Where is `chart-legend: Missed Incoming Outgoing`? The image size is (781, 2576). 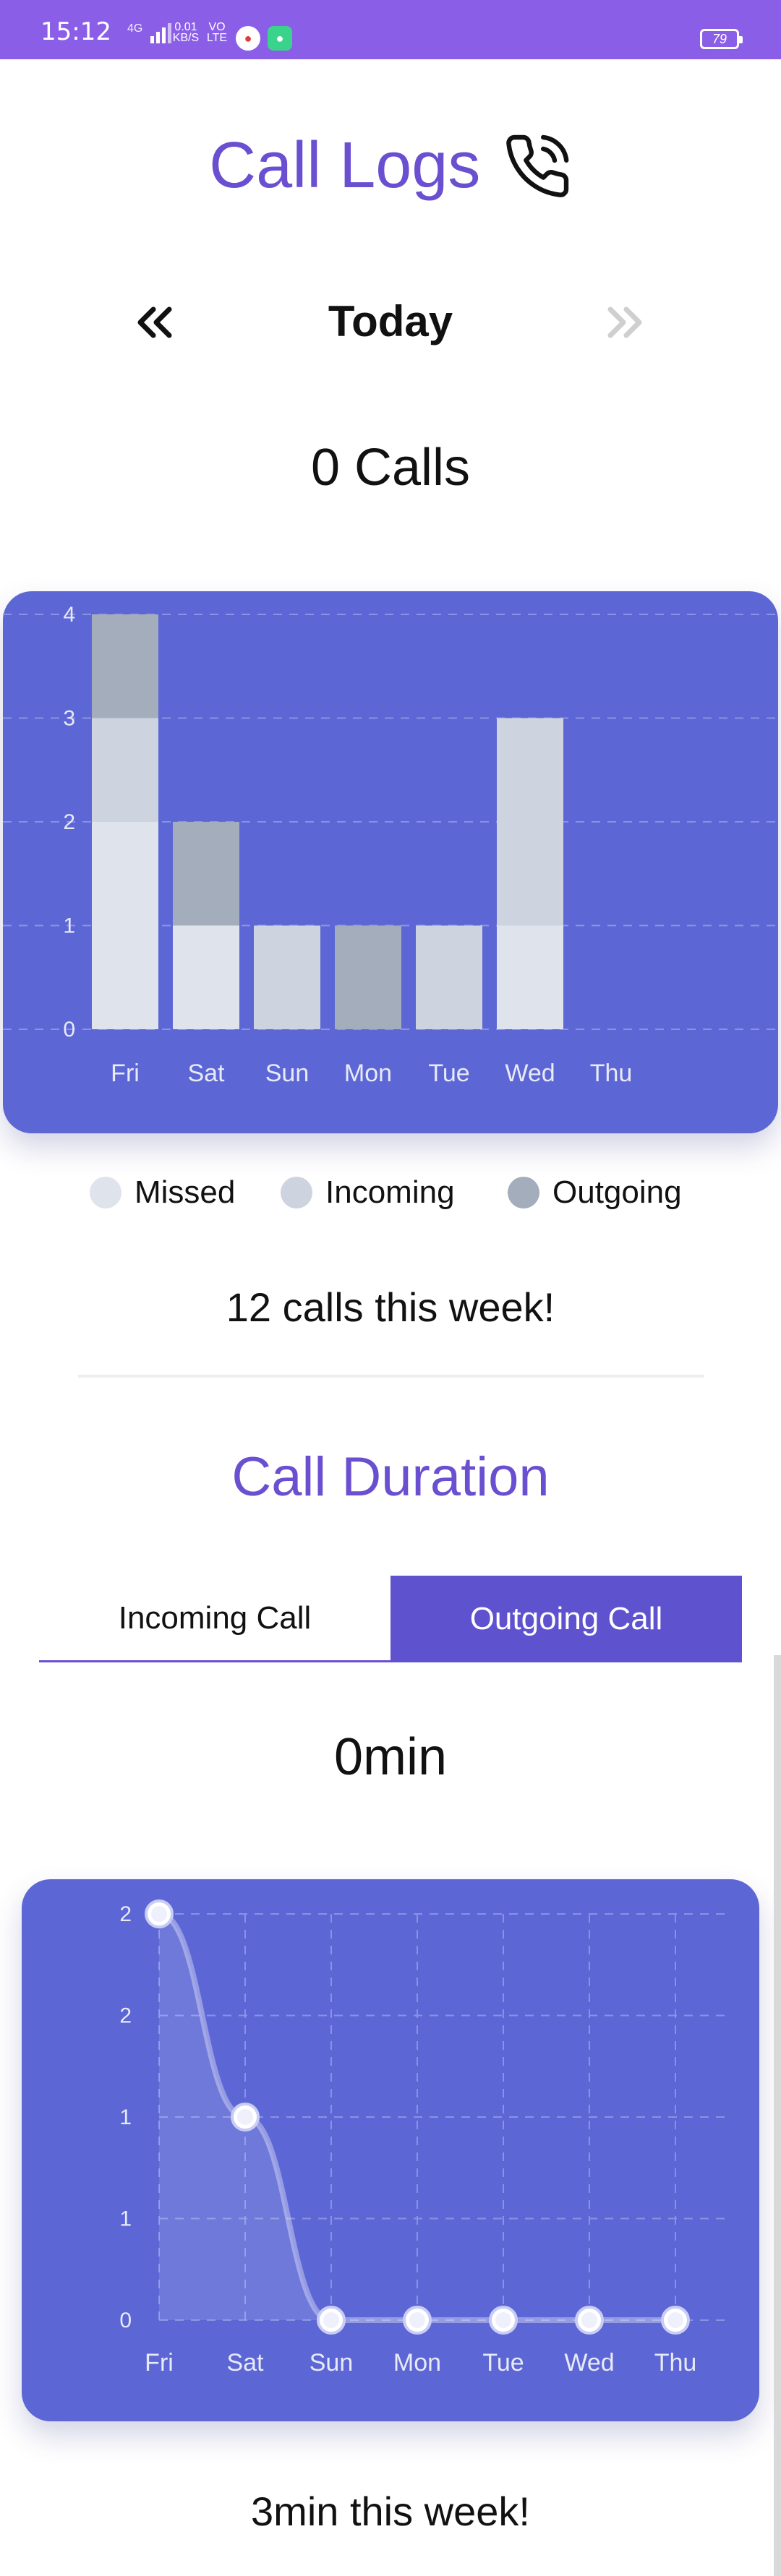 chart-legend: Missed Incoming Outgoing is located at coordinates (390, 1196).